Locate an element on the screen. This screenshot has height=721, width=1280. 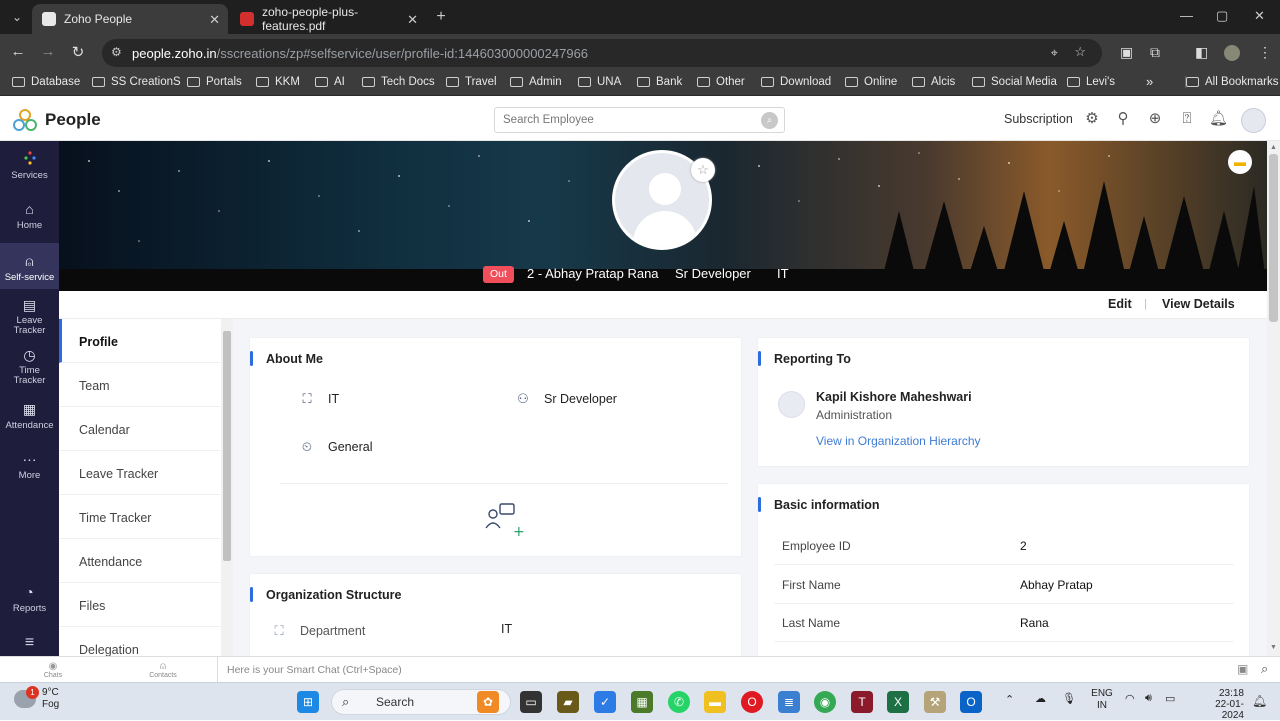
window-close-icon: ✕ is located at coordinates (1259, 16).